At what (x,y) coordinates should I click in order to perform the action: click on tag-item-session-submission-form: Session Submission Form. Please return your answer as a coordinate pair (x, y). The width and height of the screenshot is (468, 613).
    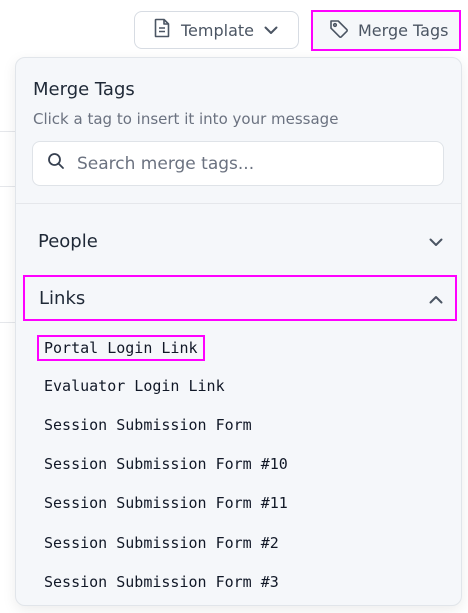
    Looking at the image, I should click on (148, 425).